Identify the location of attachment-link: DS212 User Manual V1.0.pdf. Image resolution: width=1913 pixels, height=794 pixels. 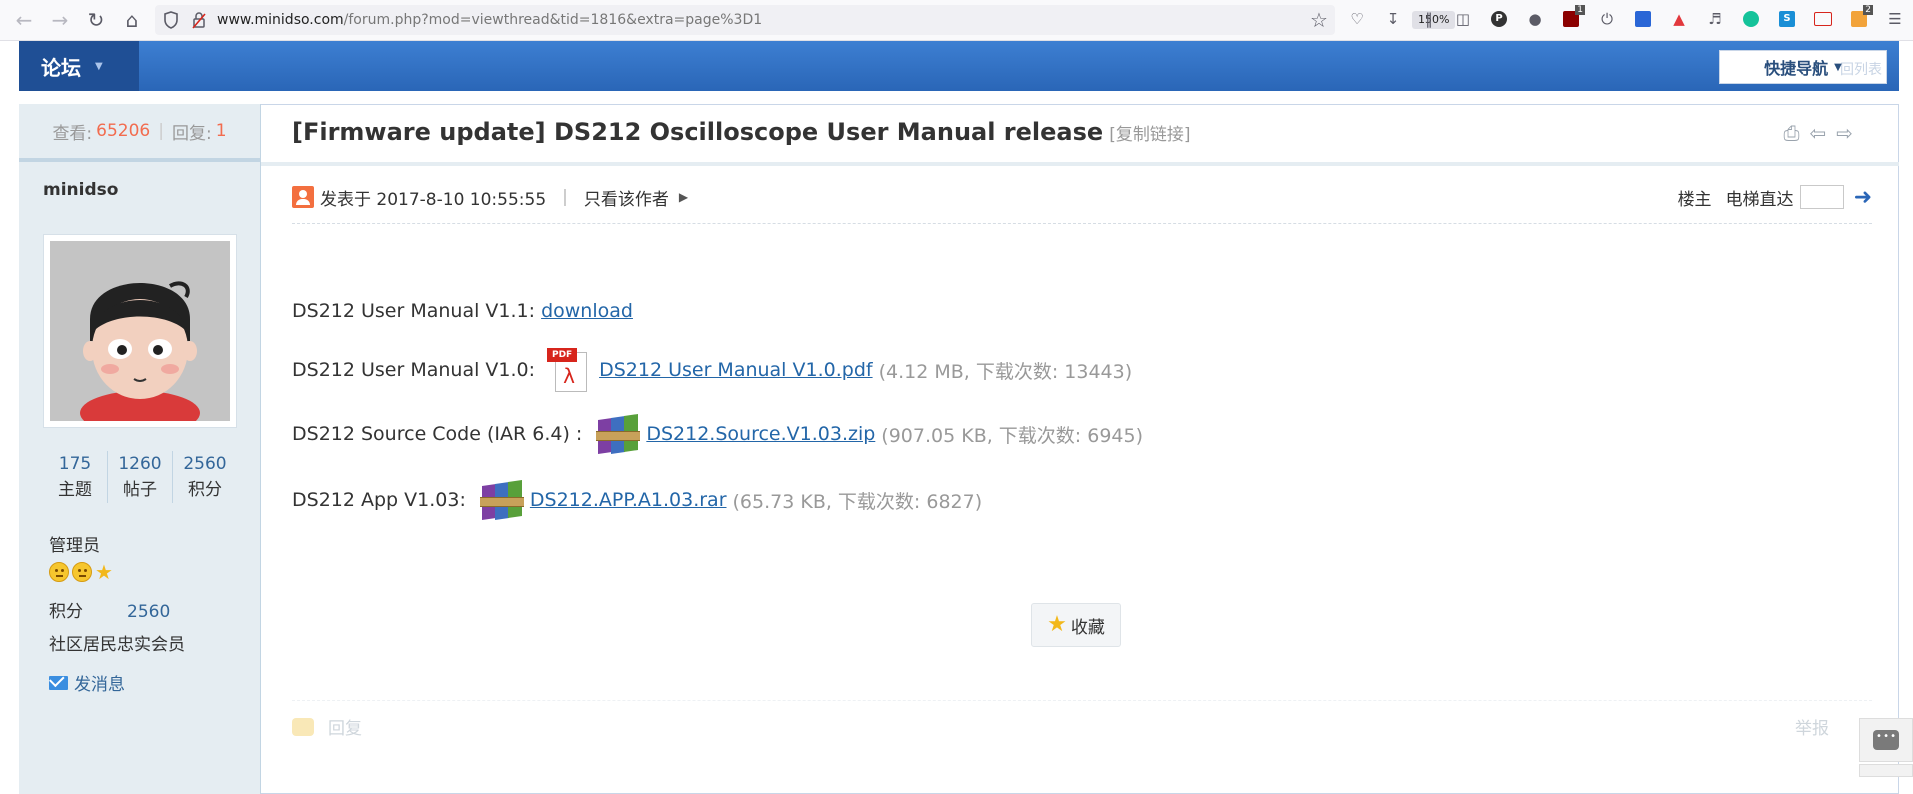
(736, 370).